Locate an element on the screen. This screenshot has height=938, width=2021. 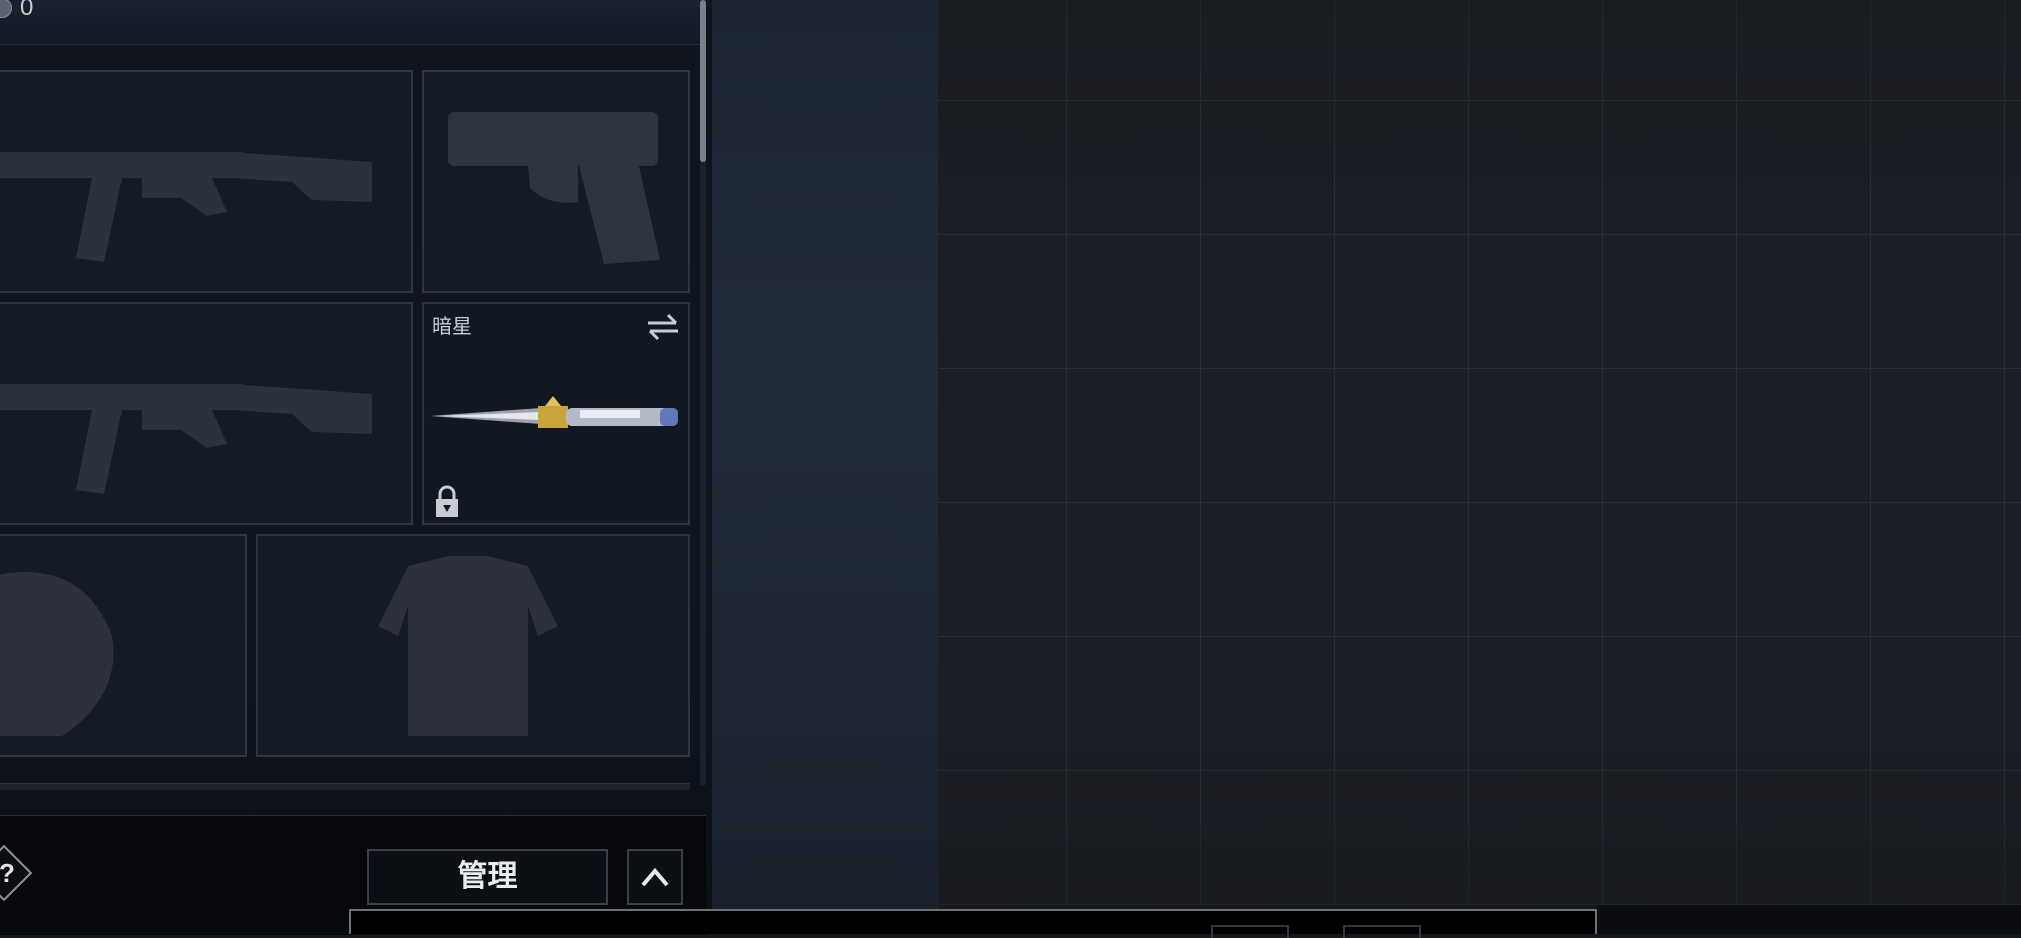
slot-helmet is located at coordinates (123, 645).